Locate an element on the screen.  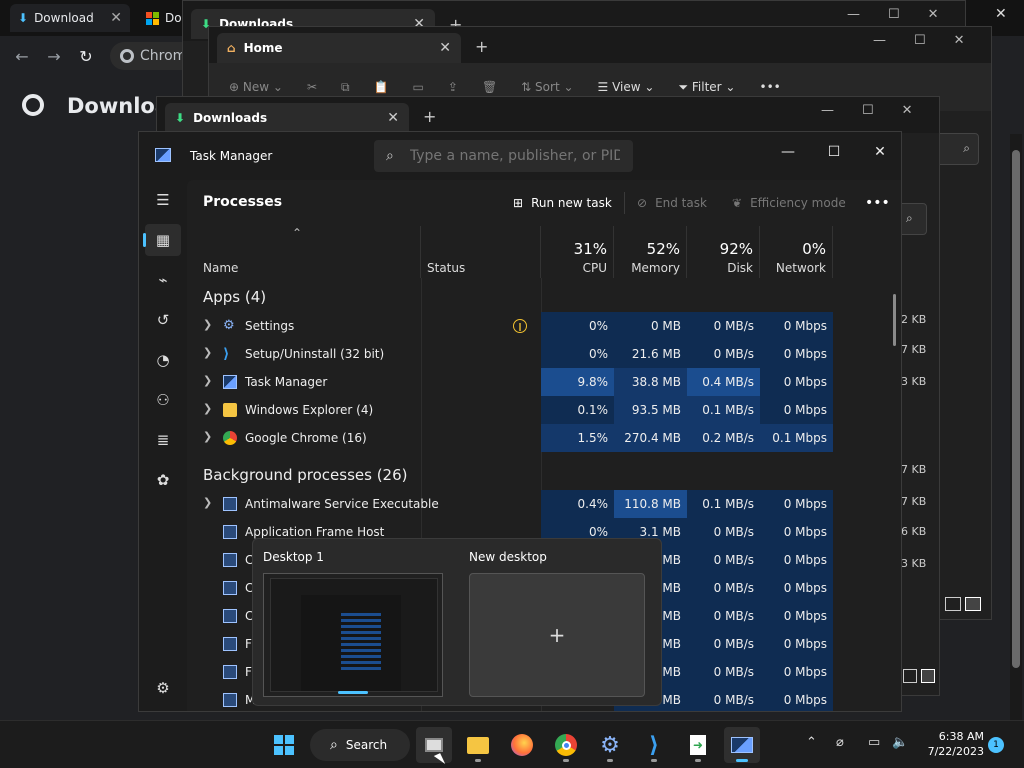
users-icon: ⚇ is located at coordinates (163, 400).